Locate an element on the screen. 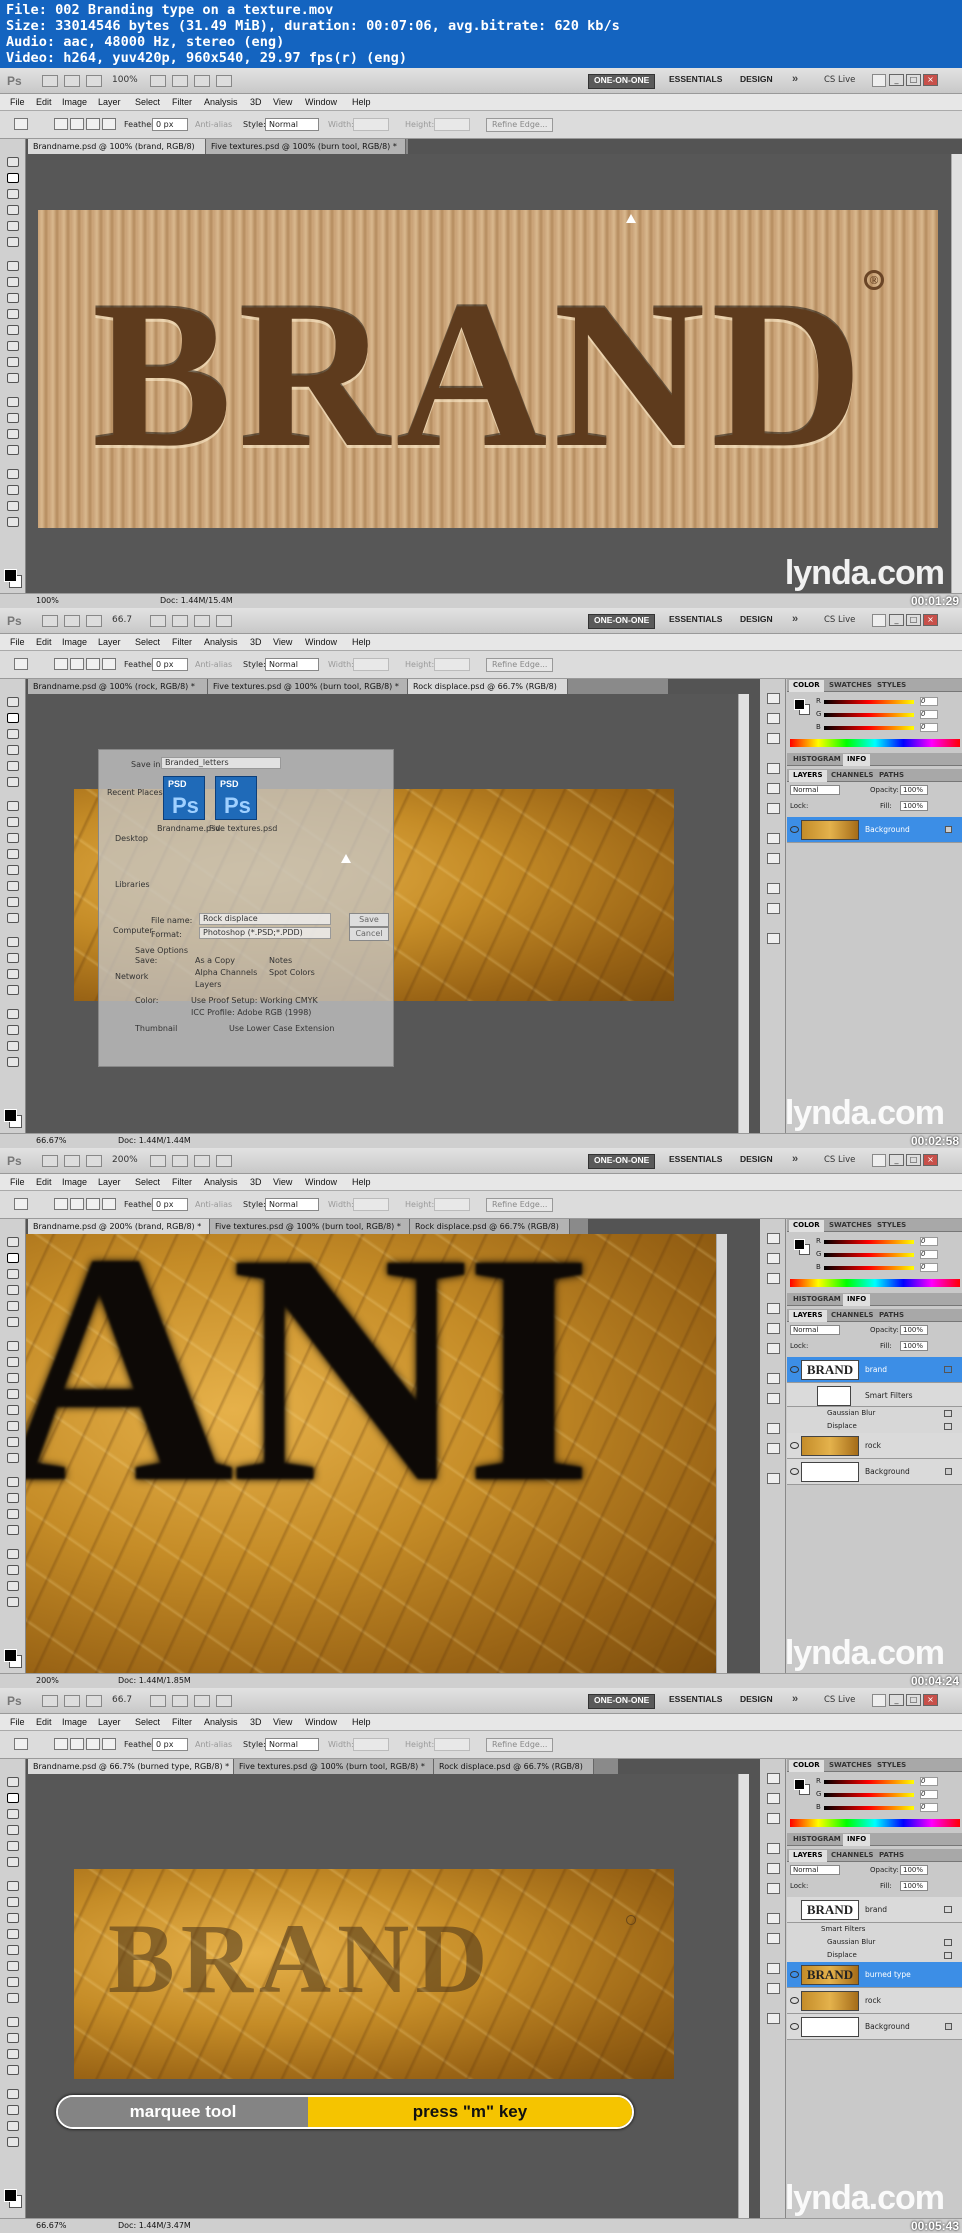  lasso-tool-icon is located at coordinates (13, 194).